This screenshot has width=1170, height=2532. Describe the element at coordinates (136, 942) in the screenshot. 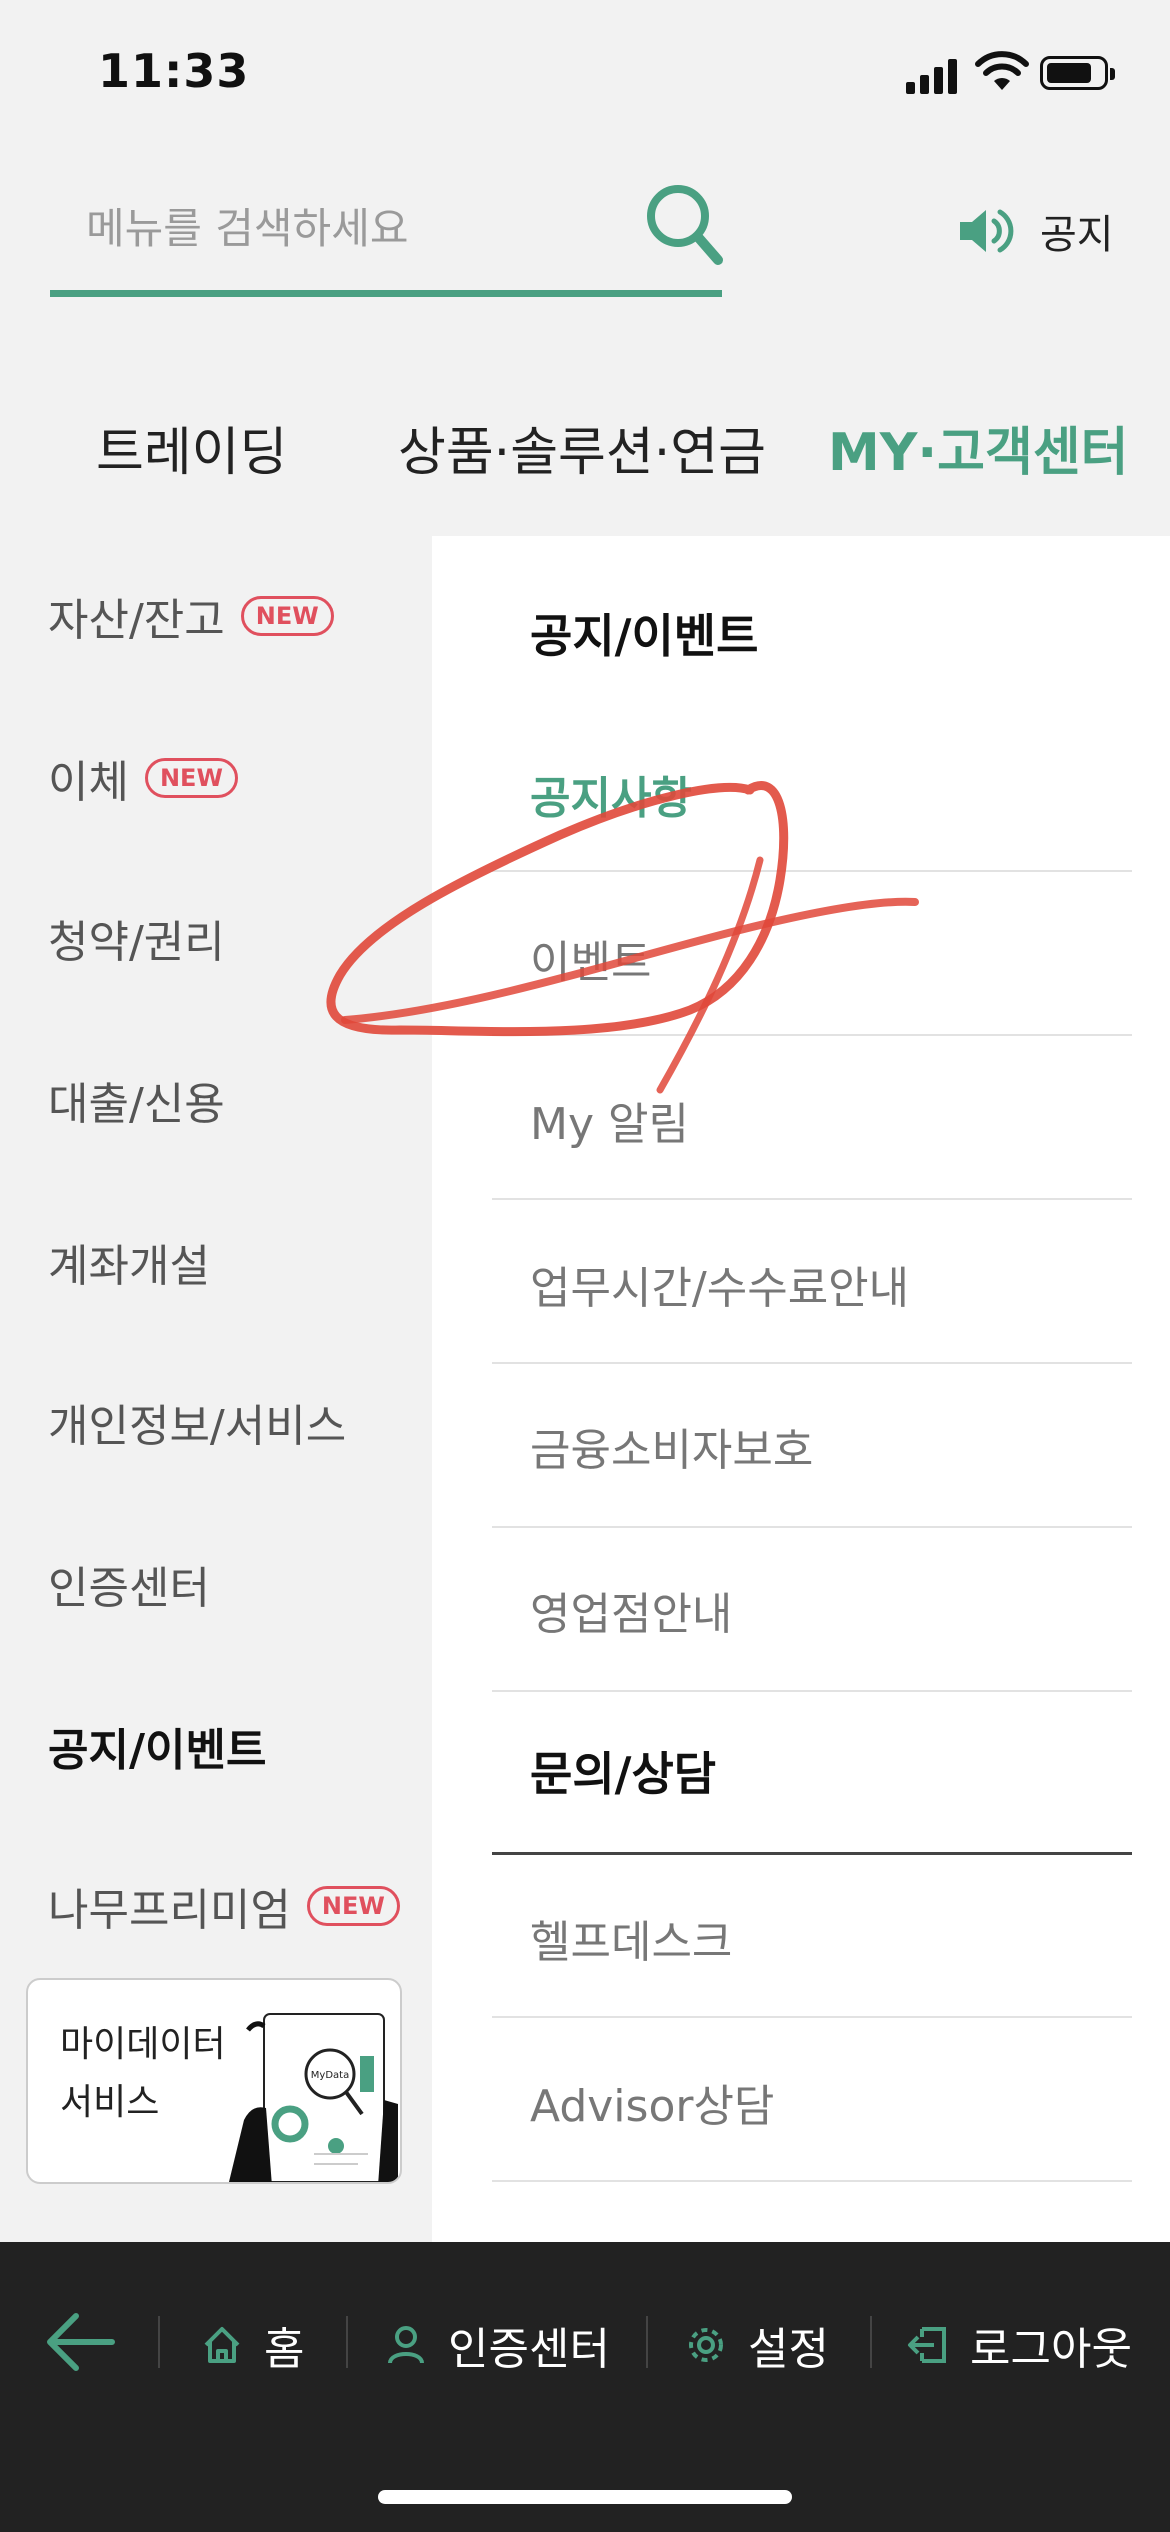

I see `sidebar-item-label: 청약/권리` at that location.